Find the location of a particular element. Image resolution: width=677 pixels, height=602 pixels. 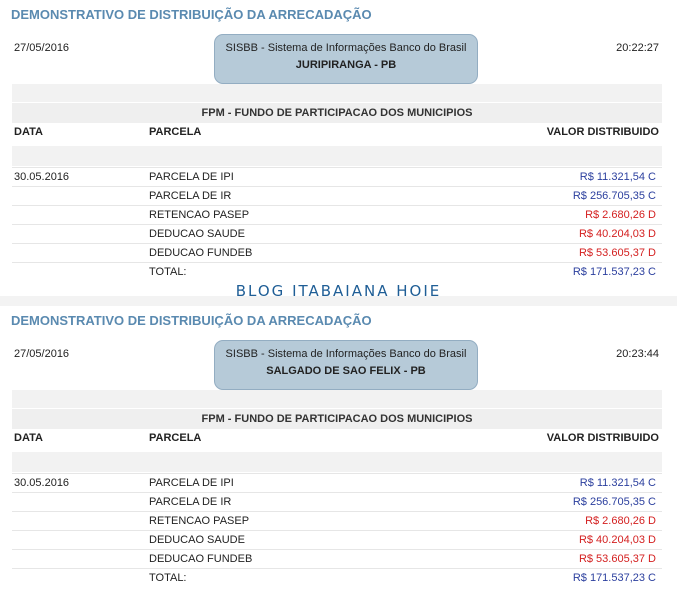

banner-municipality: SALGADO DE SAO FELIX - PB is located at coordinates (346, 371).